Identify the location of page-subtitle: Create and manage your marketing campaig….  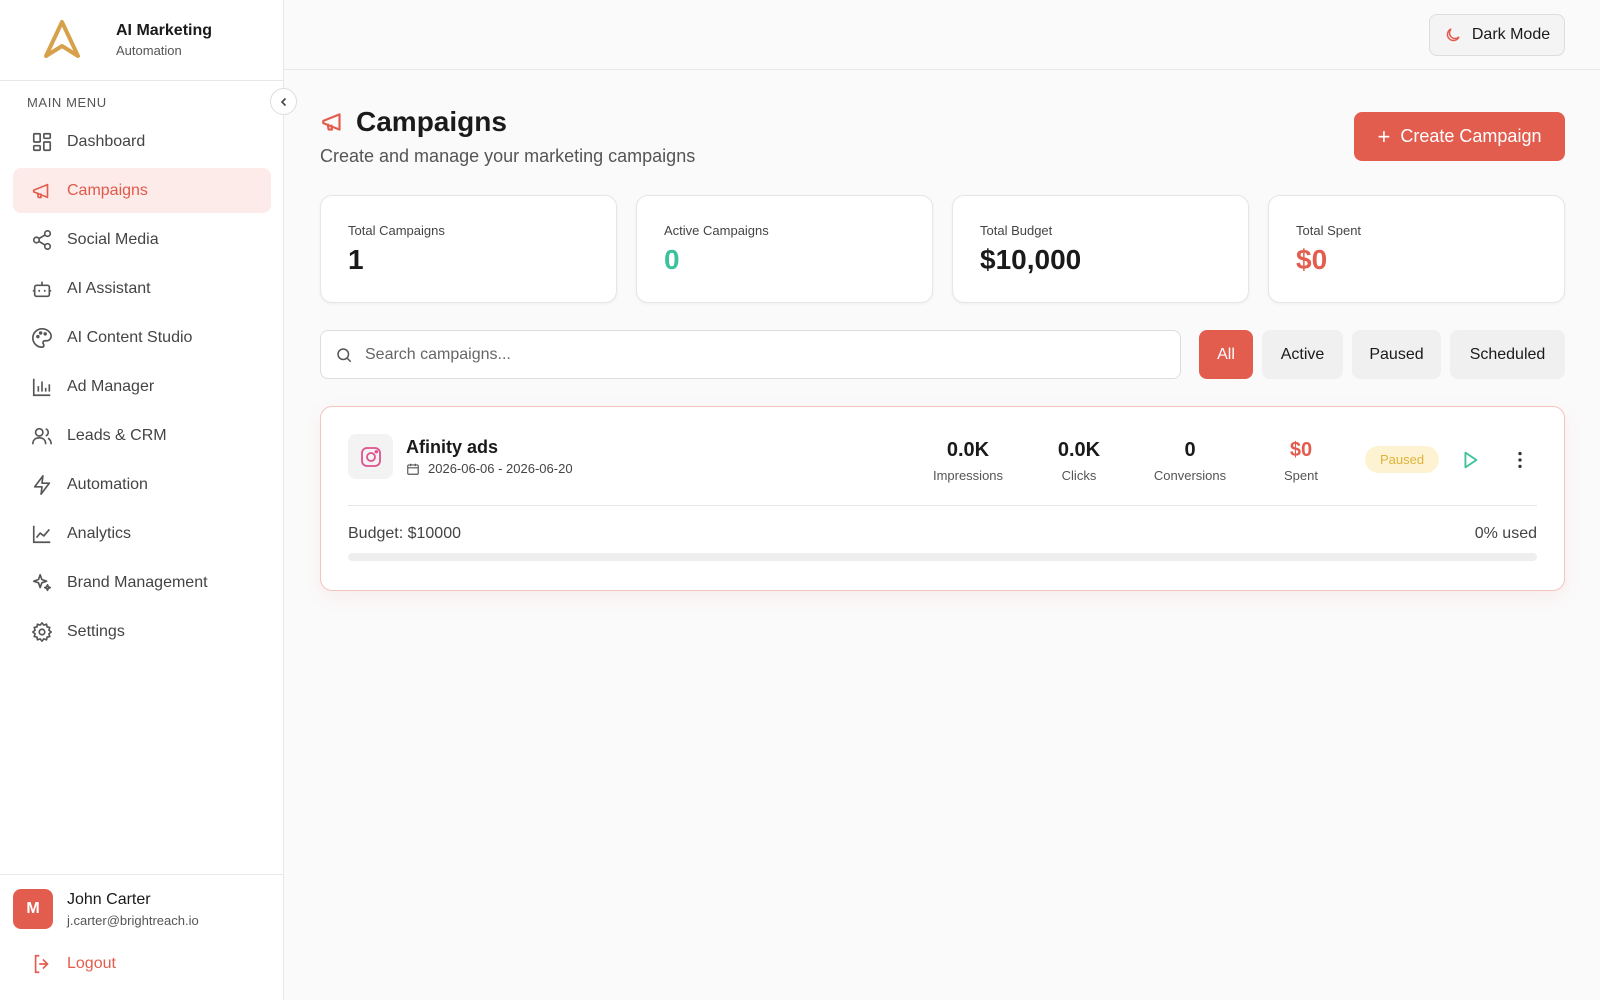
(508, 156).